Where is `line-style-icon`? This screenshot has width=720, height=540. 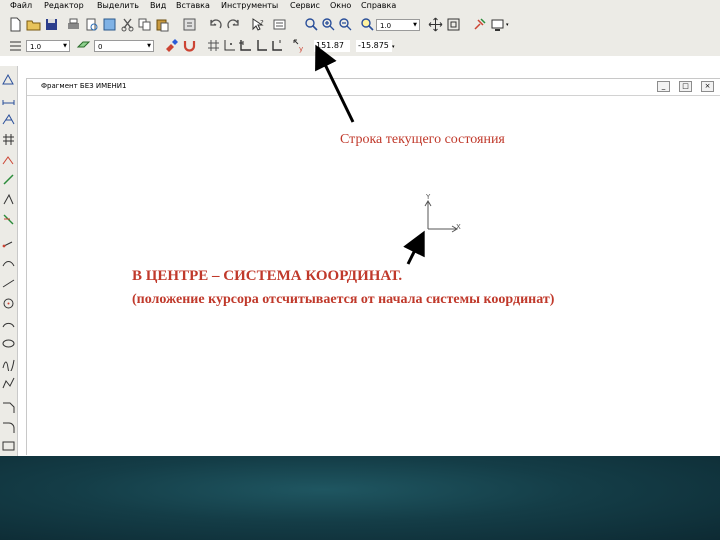
line-style-icon is located at coordinates (15, 45).